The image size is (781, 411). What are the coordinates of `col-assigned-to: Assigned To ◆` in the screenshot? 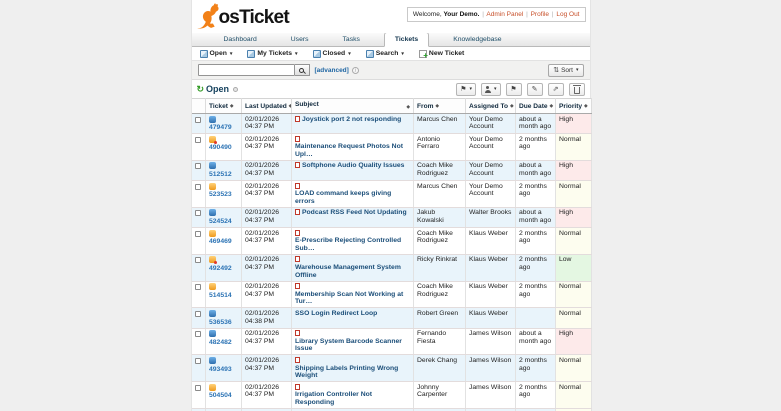 It's located at (490, 106).